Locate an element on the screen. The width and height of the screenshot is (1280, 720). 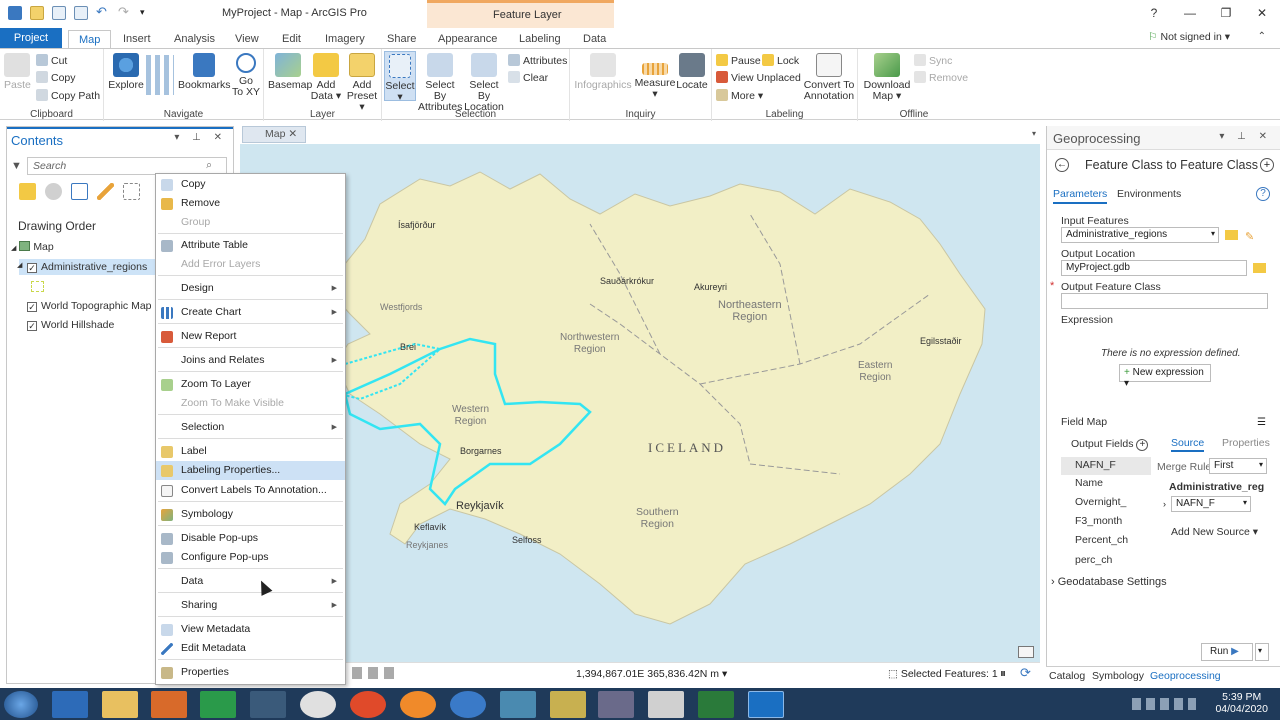
measure-button: Measure ▾ is located at coordinates (655, 76).